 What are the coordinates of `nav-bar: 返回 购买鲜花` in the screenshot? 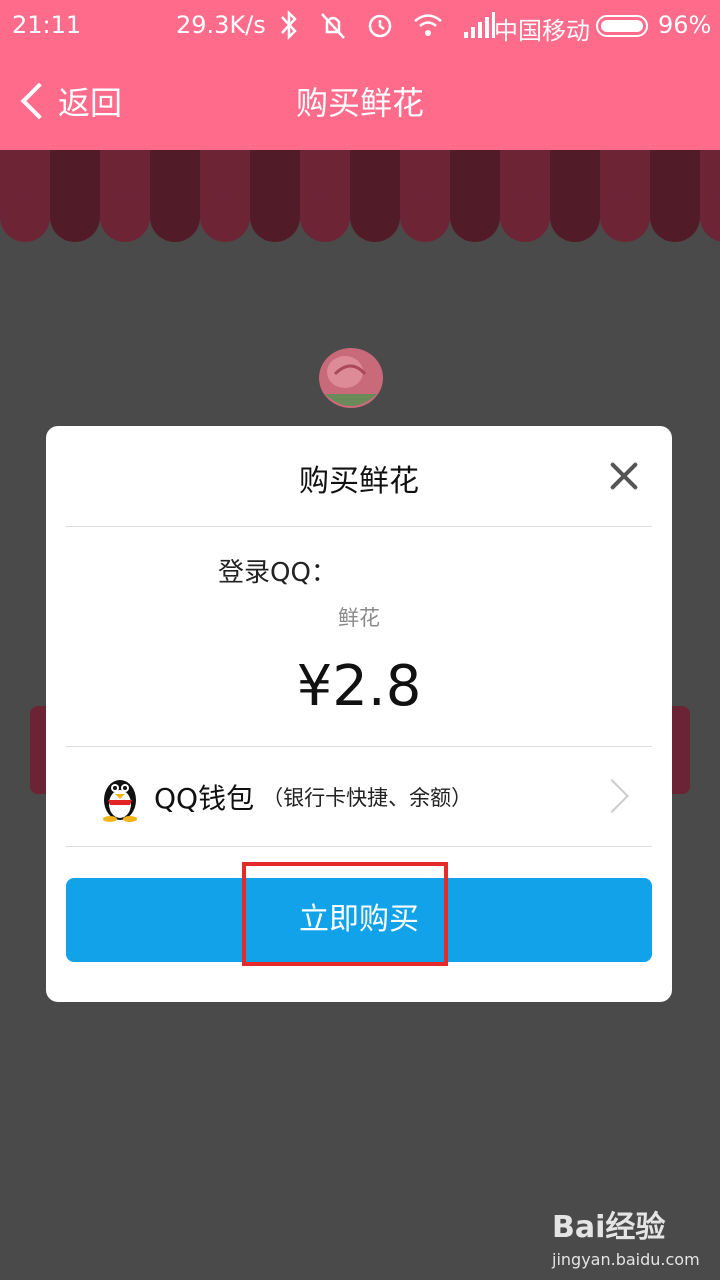 It's located at (360, 101).